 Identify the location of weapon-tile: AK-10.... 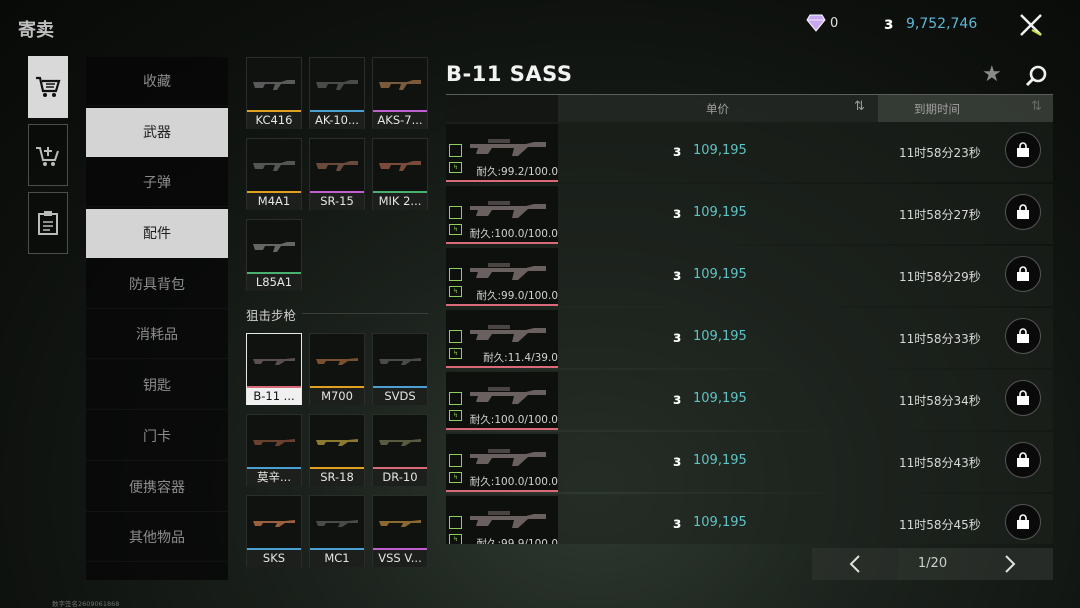
(337, 93).